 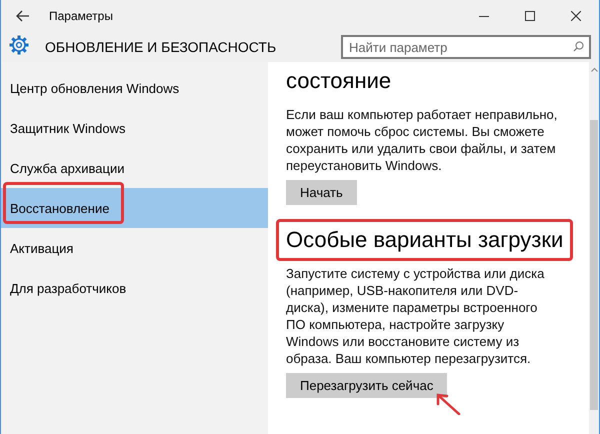 I want to click on sidebar-item: Защитник Windows, so click(x=134, y=128).